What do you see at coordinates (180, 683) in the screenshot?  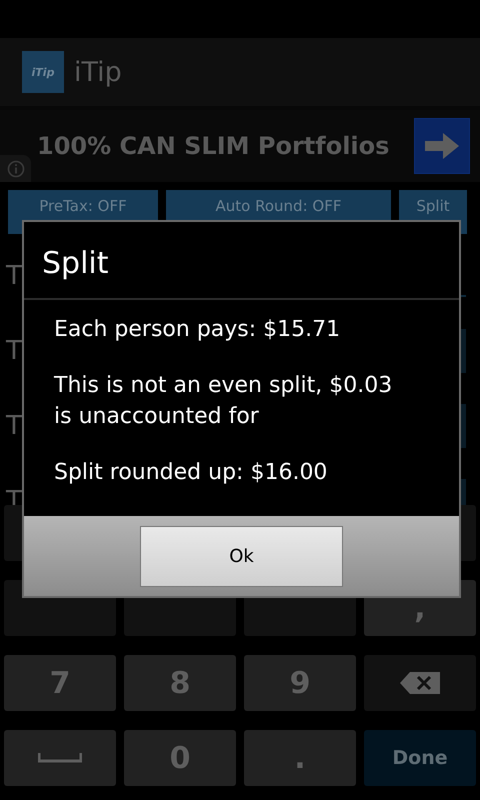 I see `key: 8` at bounding box center [180, 683].